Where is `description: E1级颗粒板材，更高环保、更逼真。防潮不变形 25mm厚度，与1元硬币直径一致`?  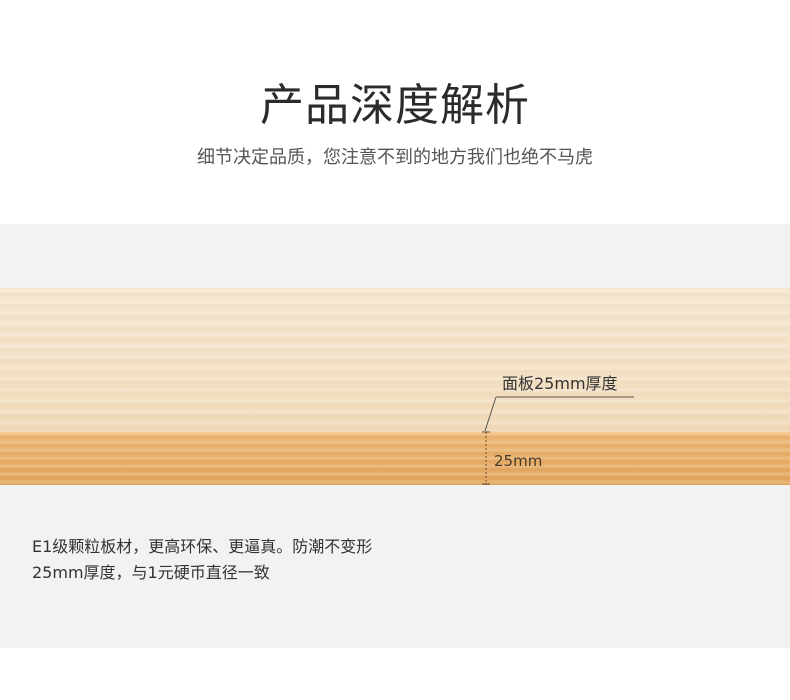 description: E1级颗粒板材，更高环保、更逼真。防潮不变形 25mm厚度，与1元硬币直径一致 is located at coordinates (202, 560).